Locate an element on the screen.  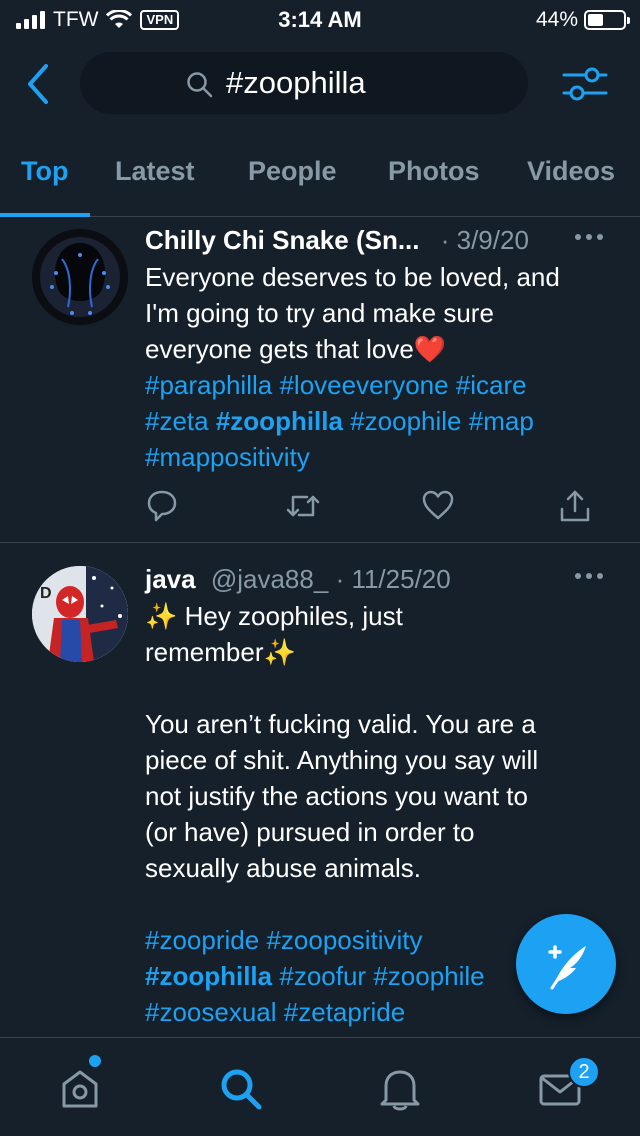
tweet-text-line: sexually abuse animals. is located at coordinates (283, 868).